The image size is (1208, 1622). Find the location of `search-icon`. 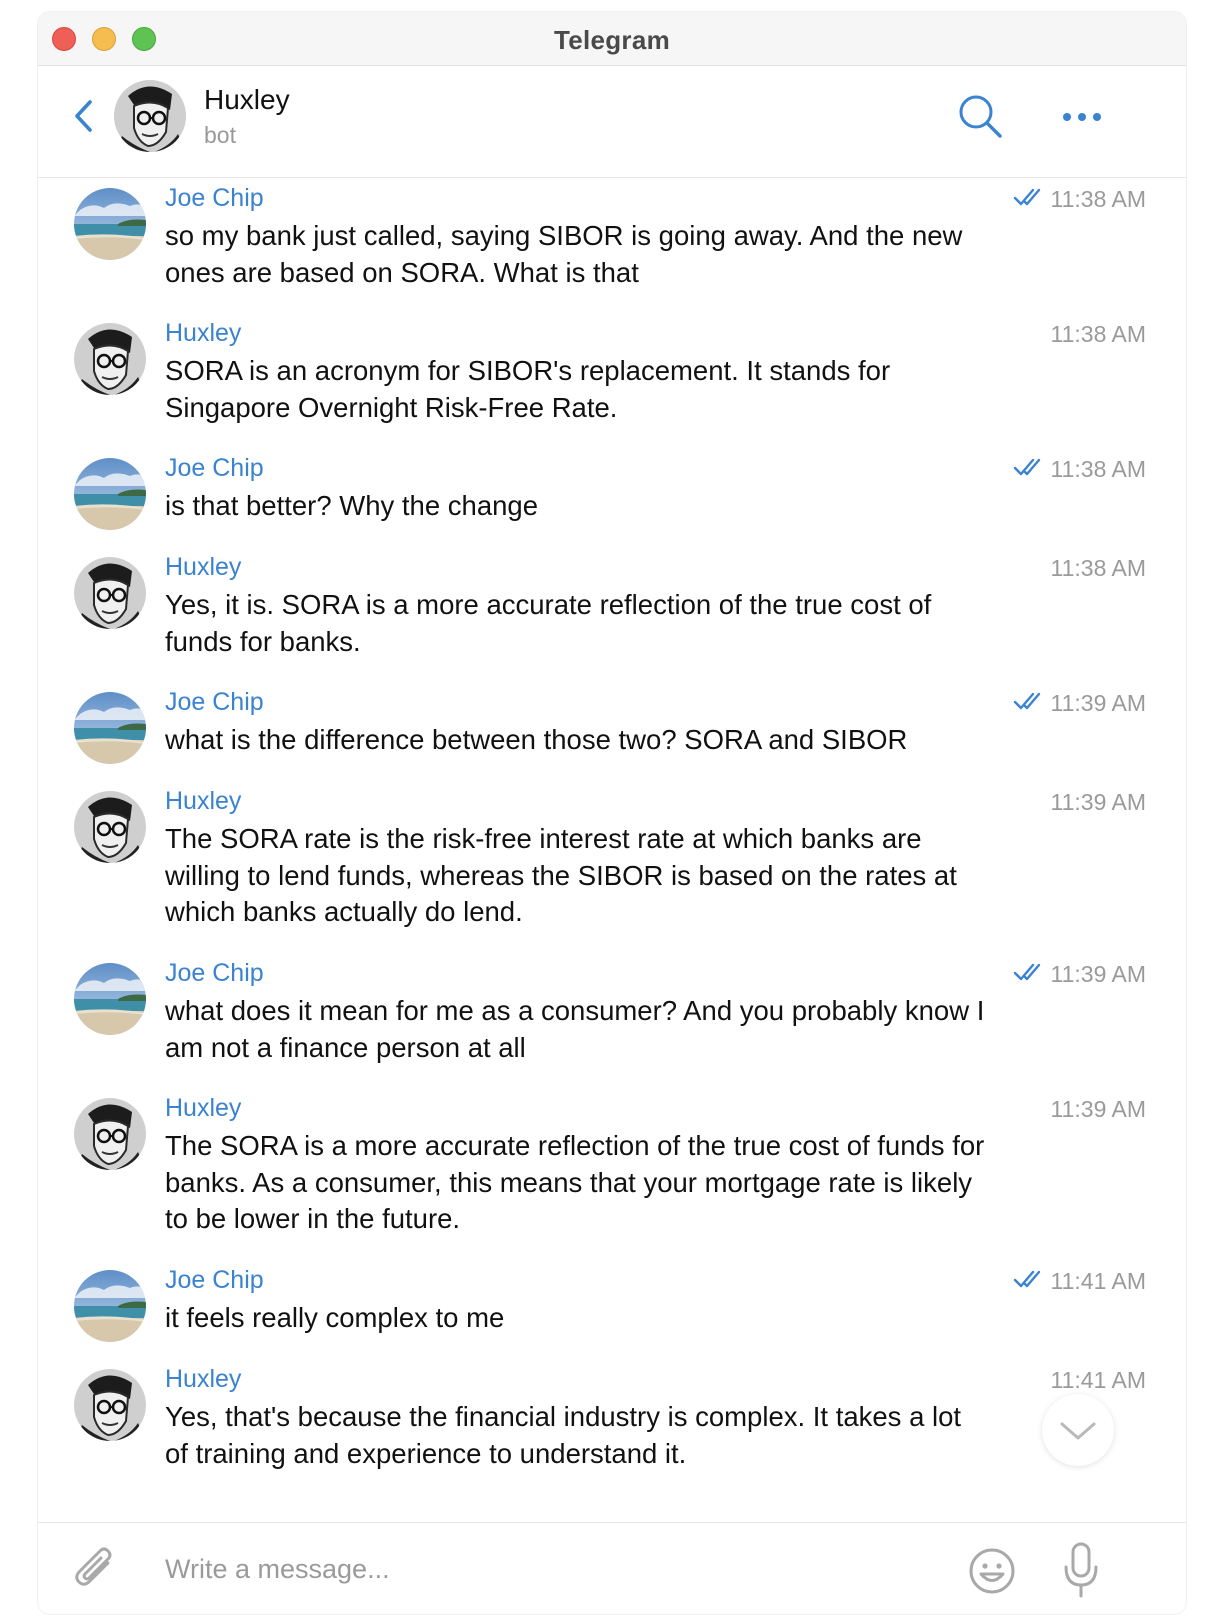

search-icon is located at coordinates (980, 116).